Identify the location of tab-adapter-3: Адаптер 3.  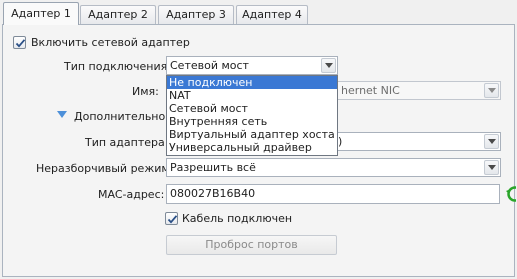
(196, 14).